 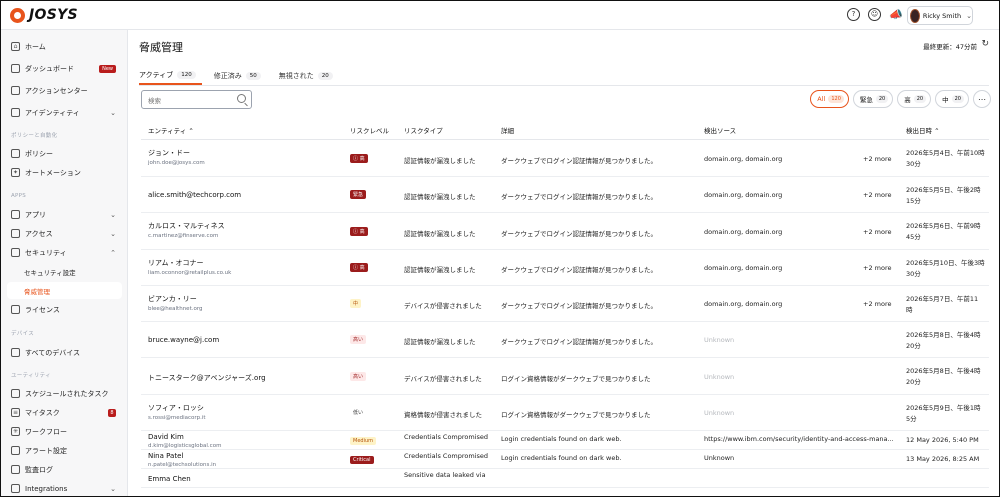 What do you see at coordinates (309, 75) in the screenshot?
I see `tab-ignored: 無視された 20` at bounding box center [309, 75].